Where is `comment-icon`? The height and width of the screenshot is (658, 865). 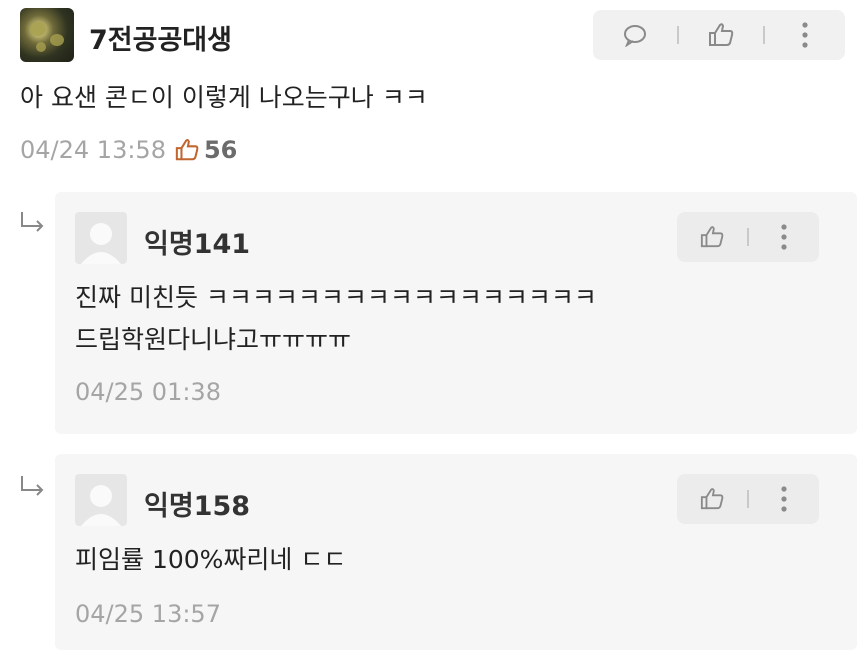
comment-icon is located at coordinates (635, 36).